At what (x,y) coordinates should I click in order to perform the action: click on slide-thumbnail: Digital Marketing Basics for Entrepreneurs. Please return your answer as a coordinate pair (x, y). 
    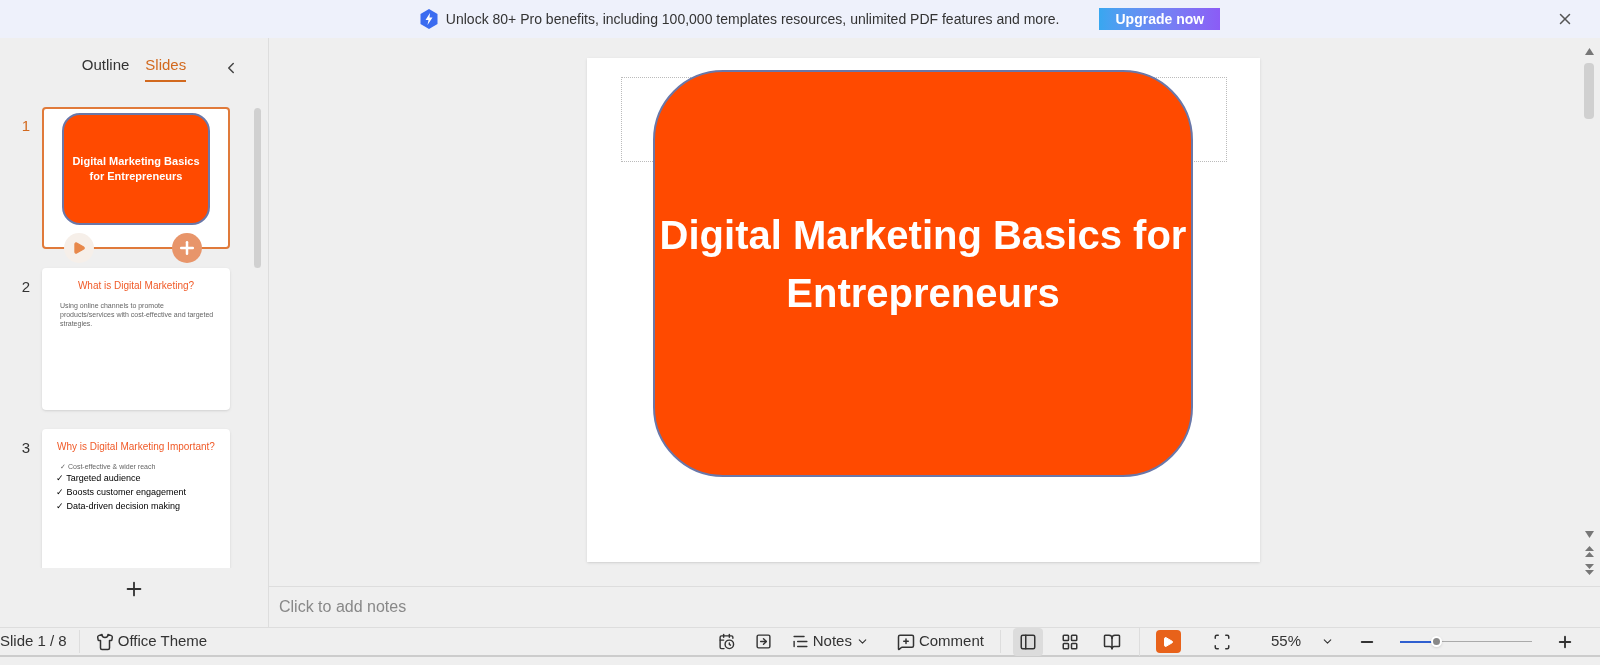
    Looking at the image, I should click on (136, 178).